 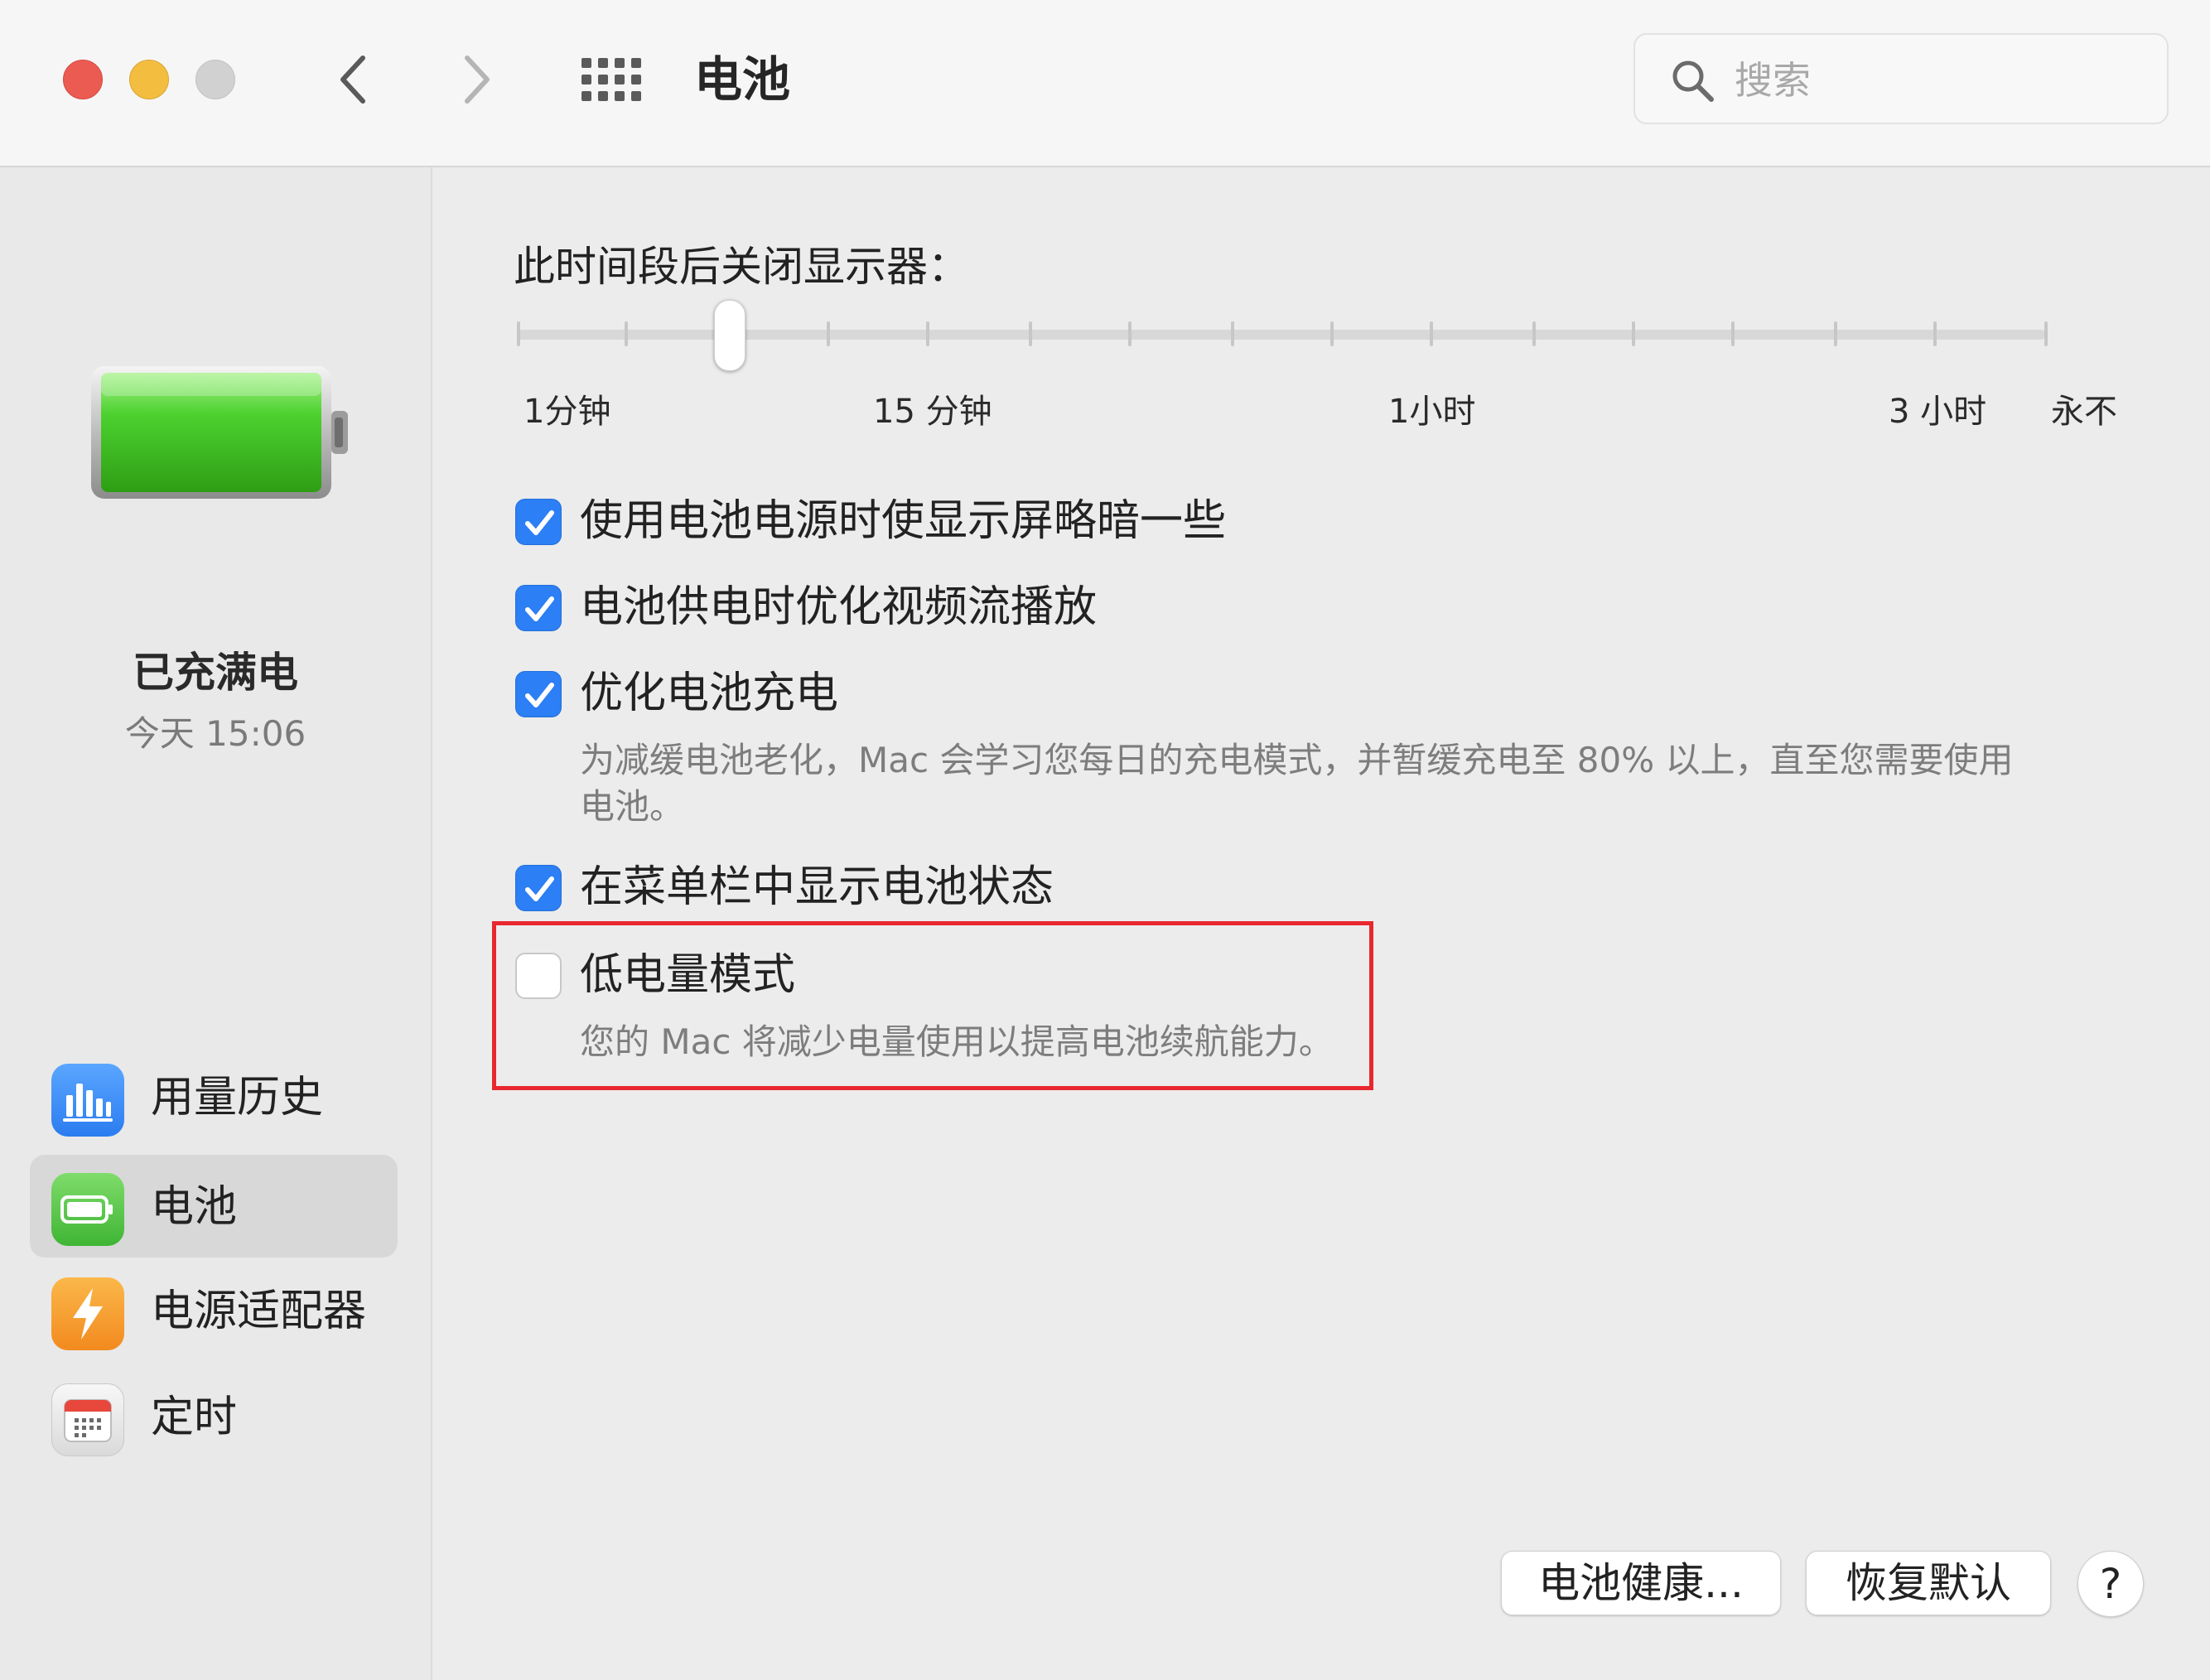 I want to click on sidebar-item-label: 定时, so click(x=194, y=1417).